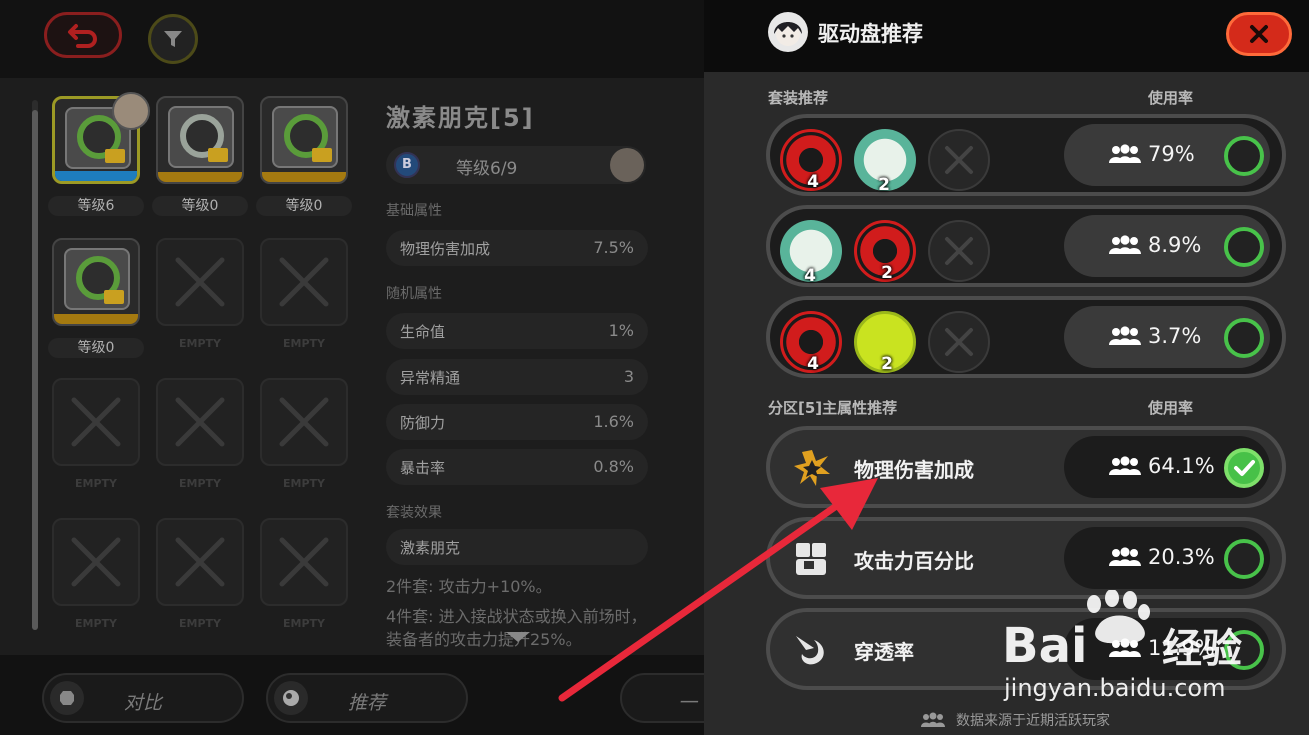 The height and width of the screenshot is (735, 1309). What do you see at coordinates (688, 703) in the screenshot?
I see `third-action-label: 一` at bounding box center [688, 703].